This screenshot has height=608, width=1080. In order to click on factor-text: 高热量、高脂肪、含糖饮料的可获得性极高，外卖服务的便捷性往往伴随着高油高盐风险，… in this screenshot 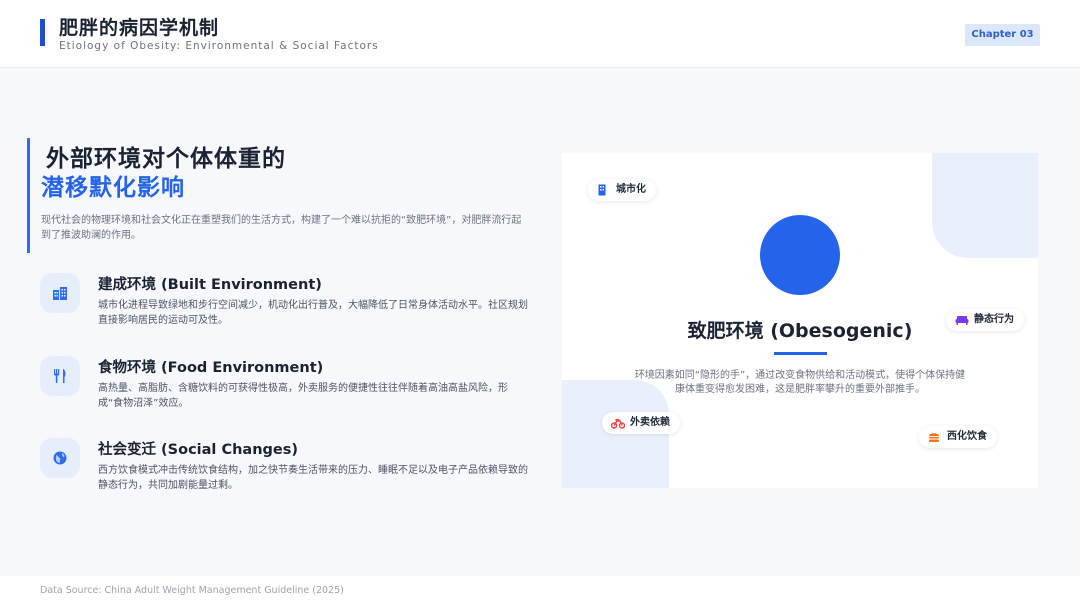, I will do `click(303, 396)`.